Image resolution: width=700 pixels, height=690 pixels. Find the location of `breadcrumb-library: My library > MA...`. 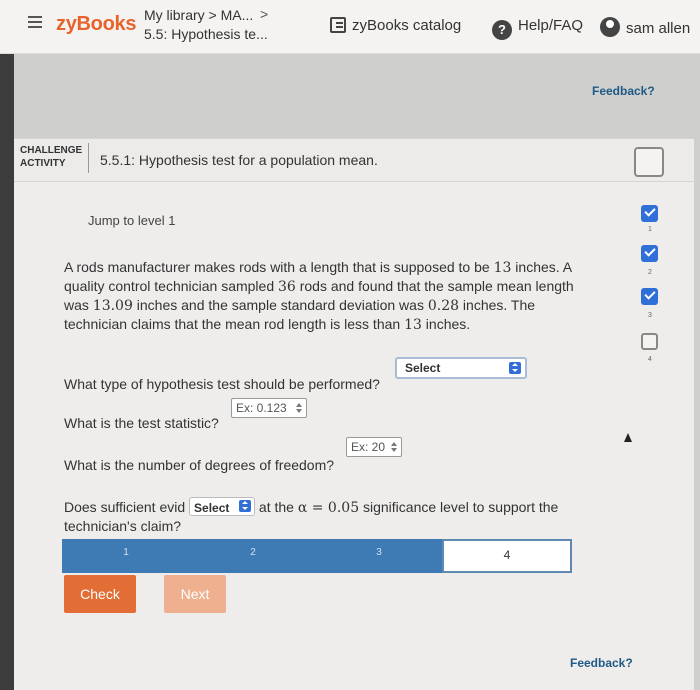

breadcrumb-library: My library > MA... is located at coordinates (206, 15).